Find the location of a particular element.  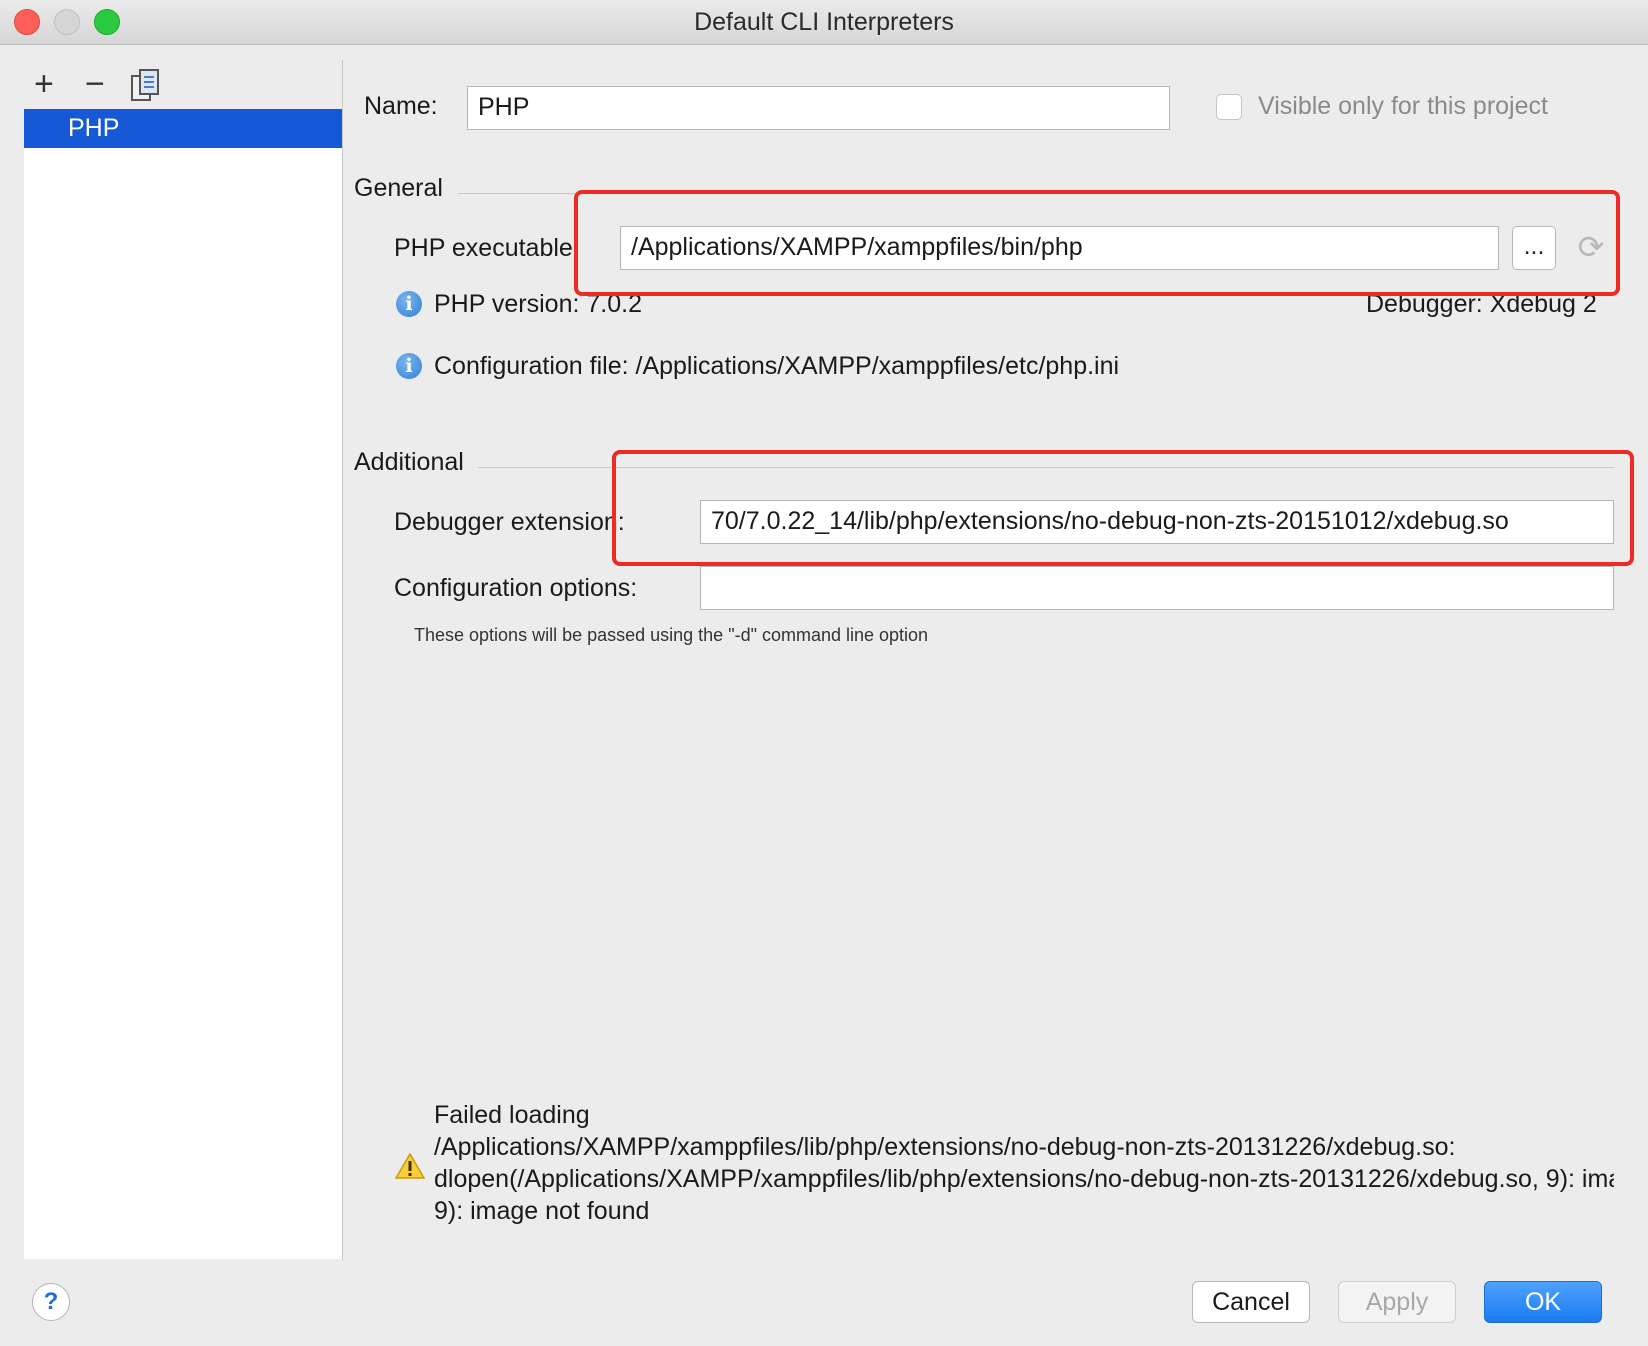

visible-only-checkbox is located at coordinates (1229, 107).